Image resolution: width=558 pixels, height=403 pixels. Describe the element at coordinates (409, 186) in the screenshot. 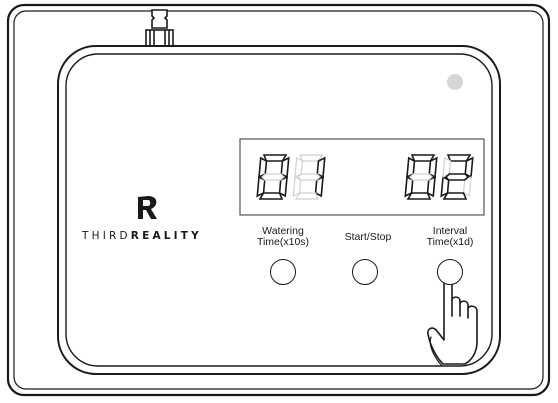

I see `lcd-segment-r0-e` at that location.